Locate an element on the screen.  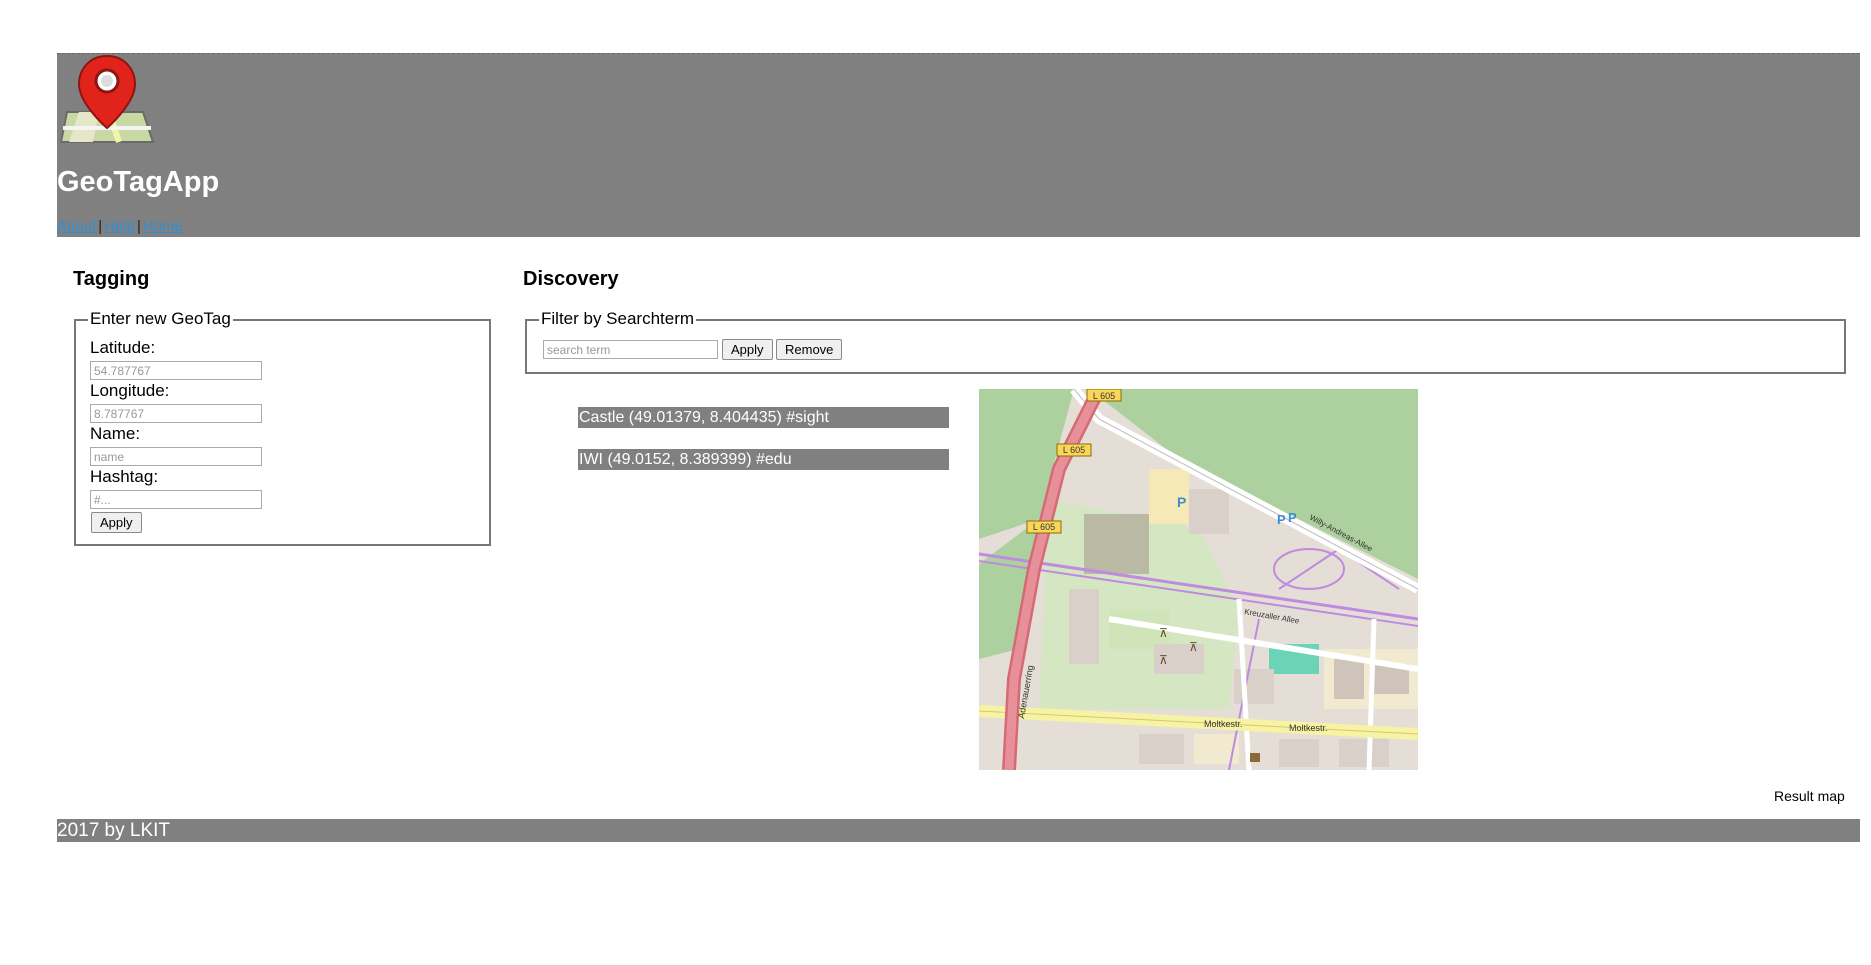
longitude-label: Longitude: is located at coordinates (130, 390).